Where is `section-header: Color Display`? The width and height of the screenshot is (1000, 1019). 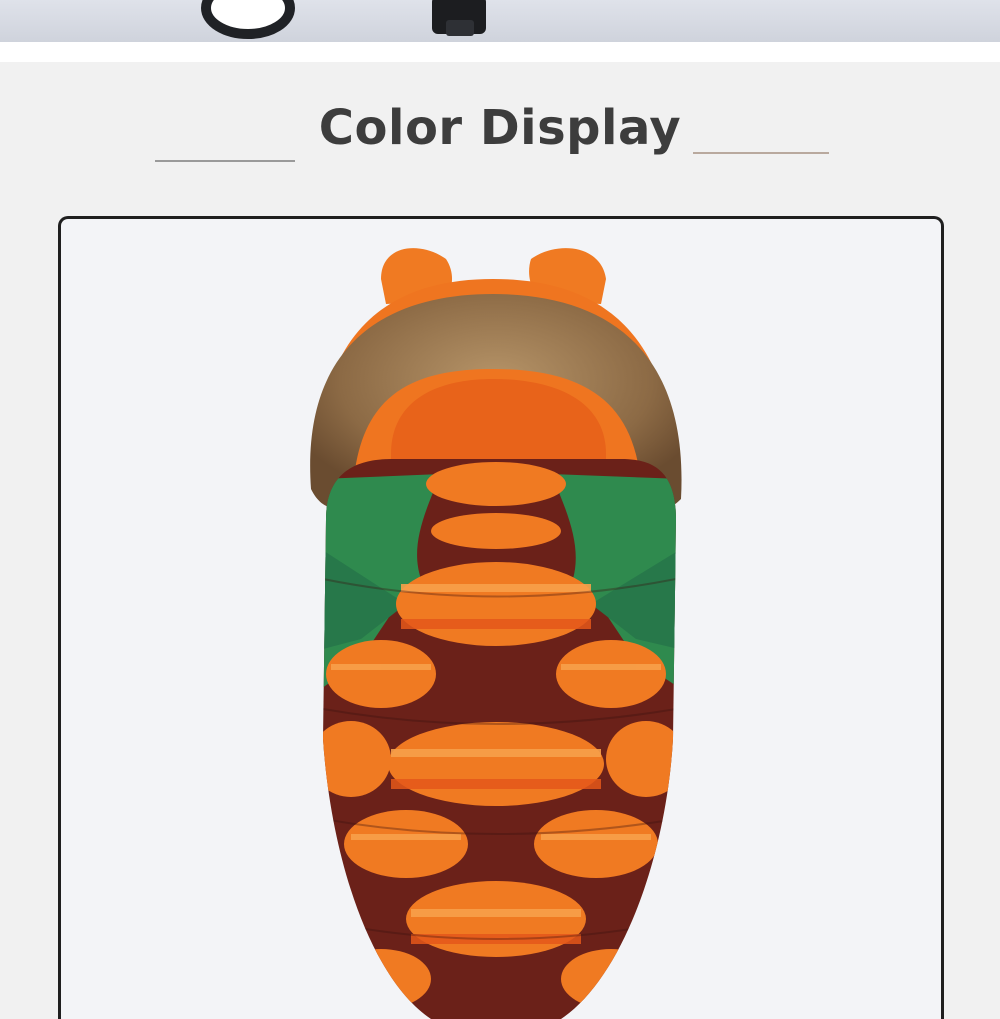 section-header: Color Display is located at coordinates (500, 135).